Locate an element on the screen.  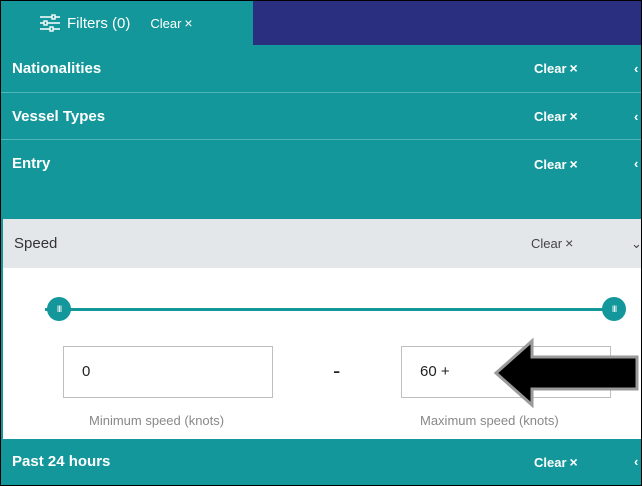
clear-speed-button: Clear × is located at coordinates (552, 243).